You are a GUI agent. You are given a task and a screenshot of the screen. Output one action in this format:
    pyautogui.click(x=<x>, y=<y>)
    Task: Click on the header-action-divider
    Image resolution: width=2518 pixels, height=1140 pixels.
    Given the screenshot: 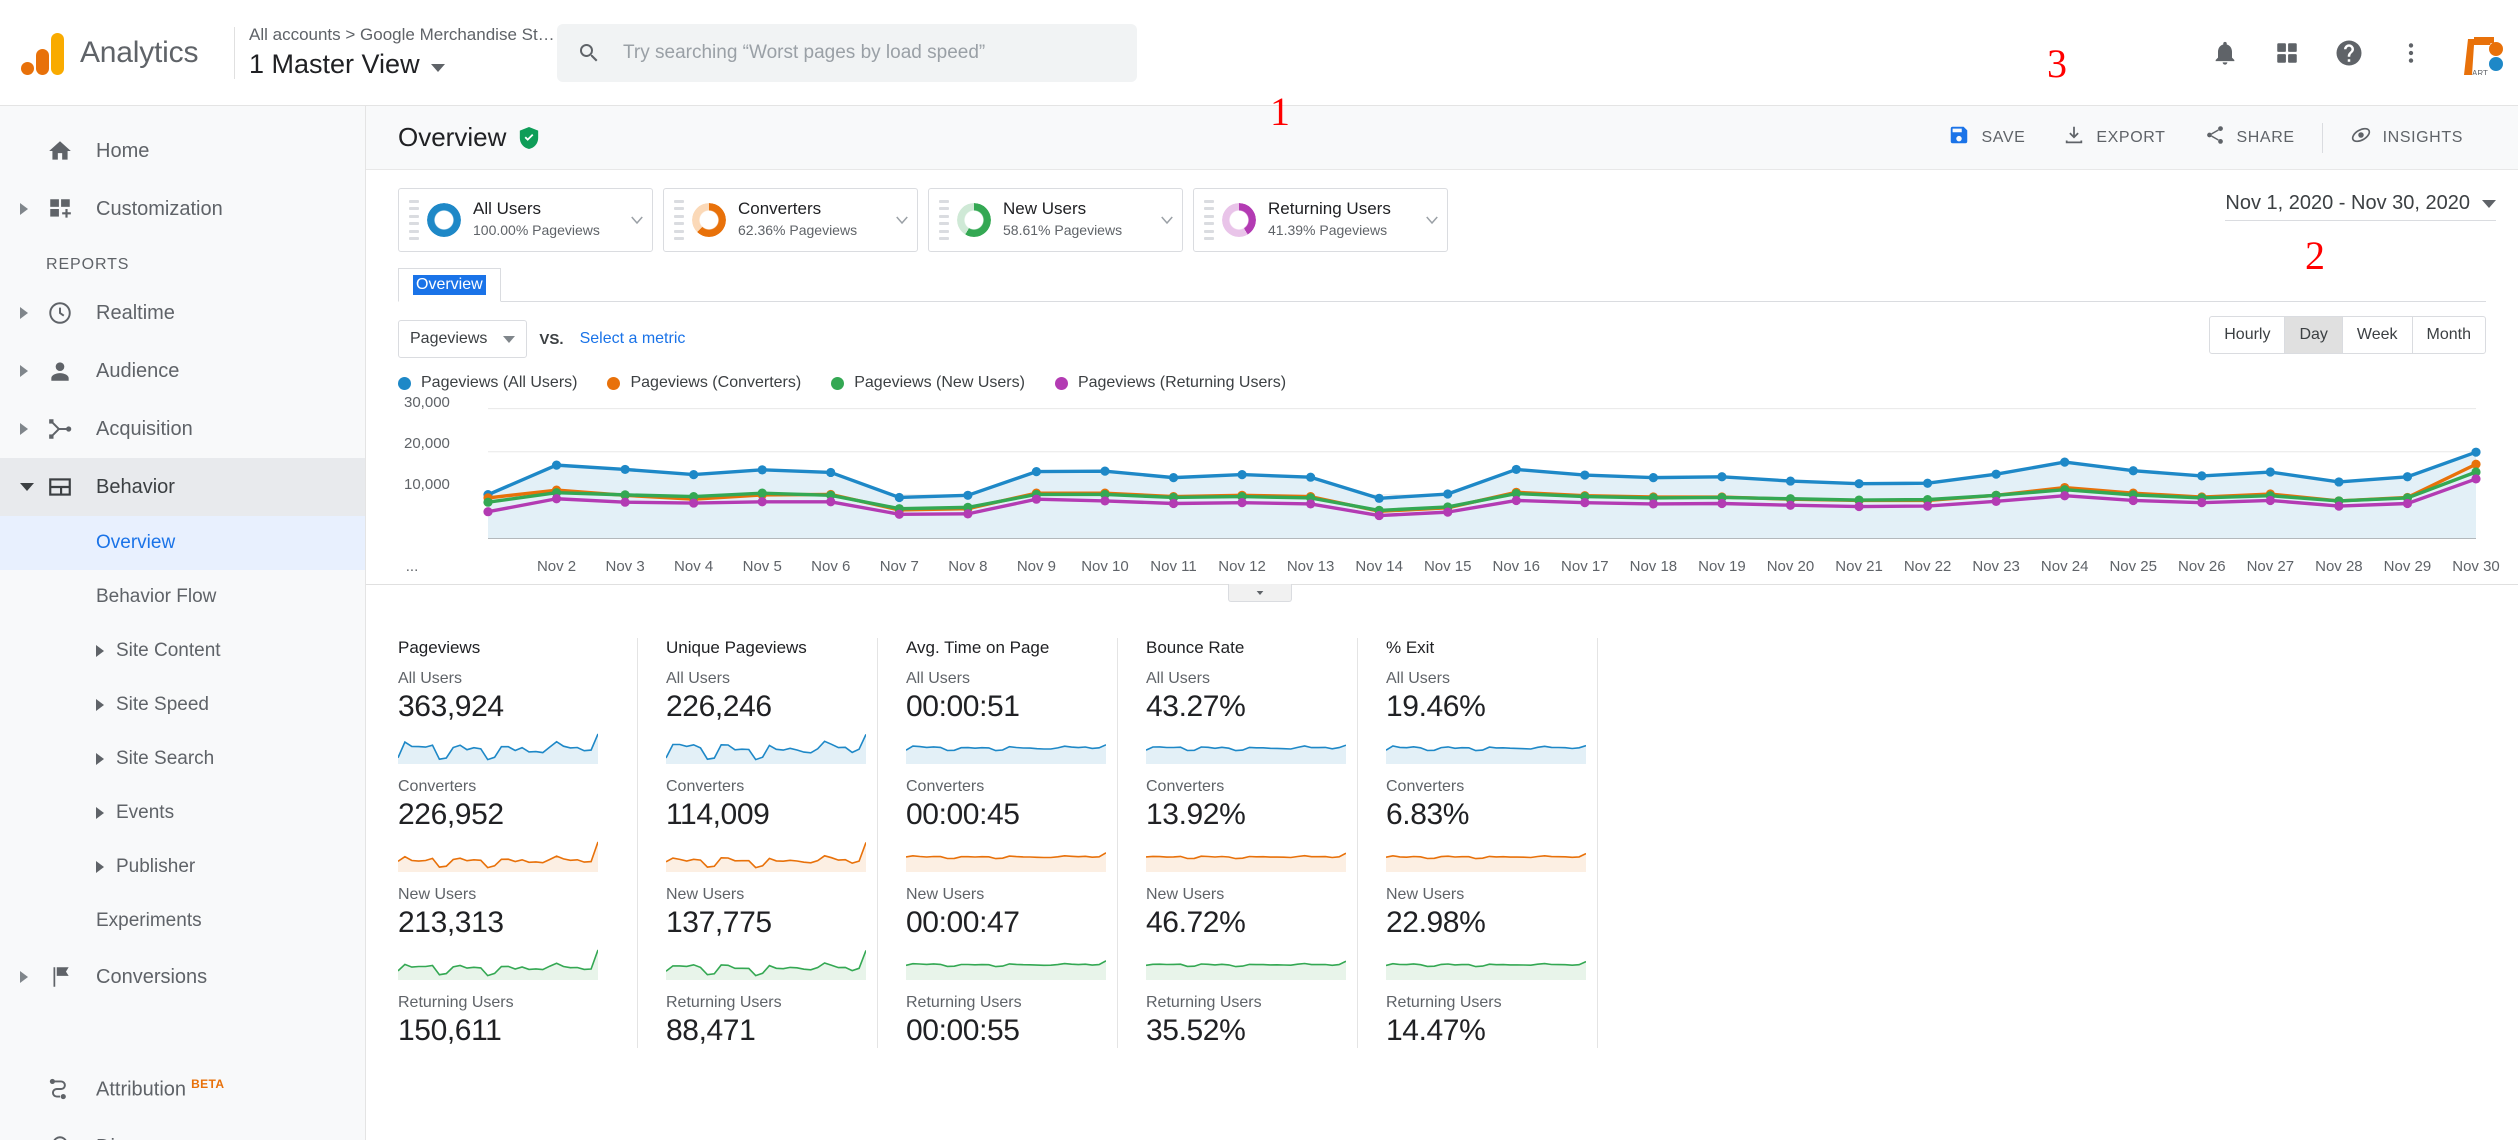 What is the action you would take?
    pyautogui.click(x=2322, y=137)
    